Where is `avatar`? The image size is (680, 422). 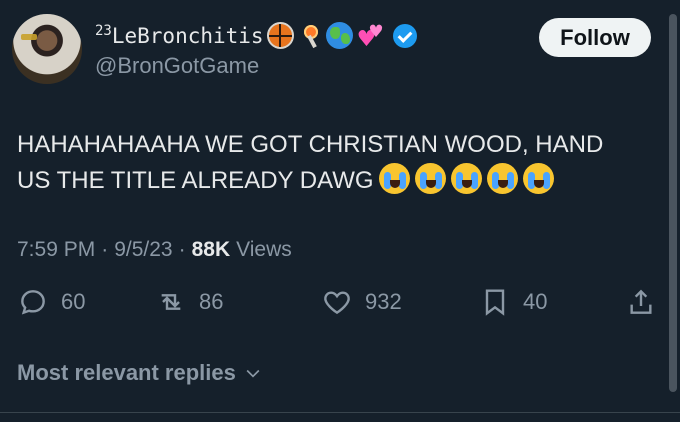
avatar is located at coordinates (47, 49).